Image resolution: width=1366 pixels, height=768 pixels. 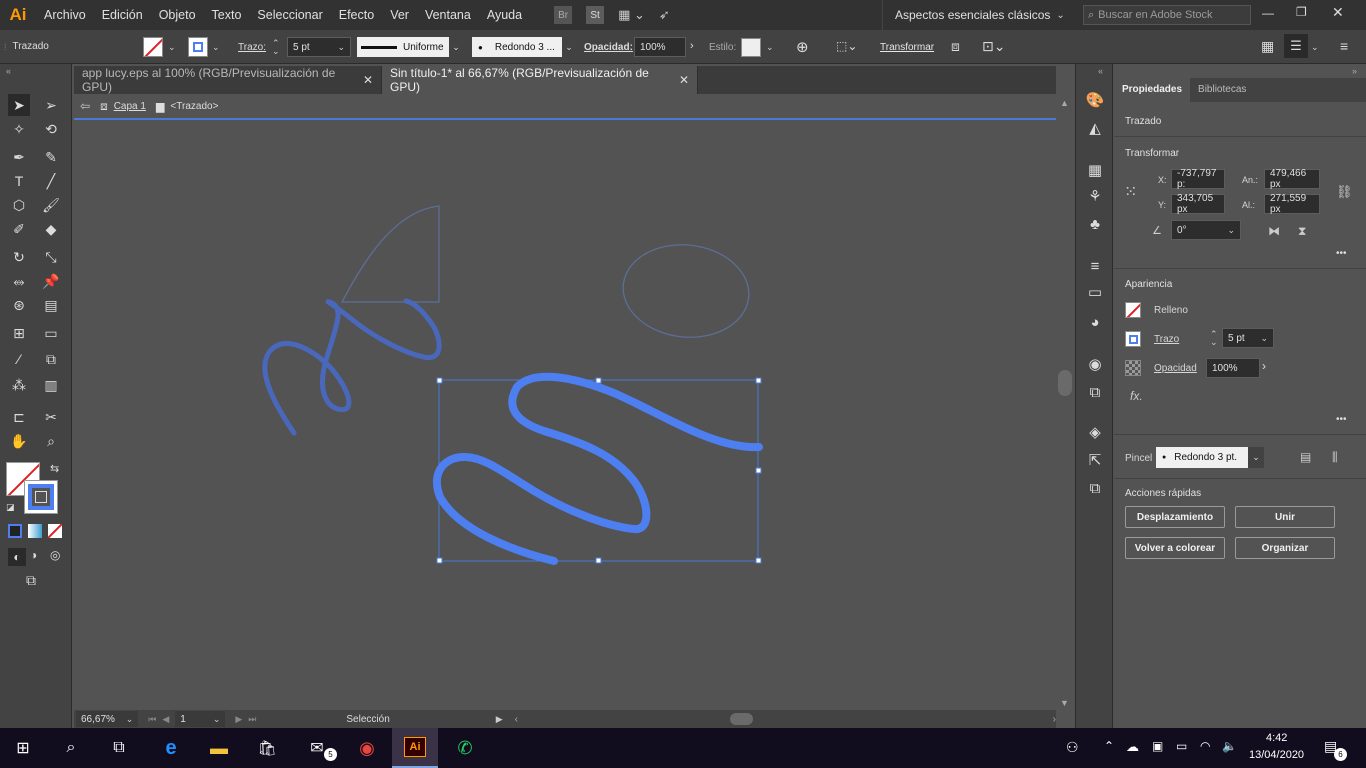 What do you see at coordinates (1166, 339) in the screenshot?
I see `stroke-label: Trazo` at bounding box center [1166, 339].